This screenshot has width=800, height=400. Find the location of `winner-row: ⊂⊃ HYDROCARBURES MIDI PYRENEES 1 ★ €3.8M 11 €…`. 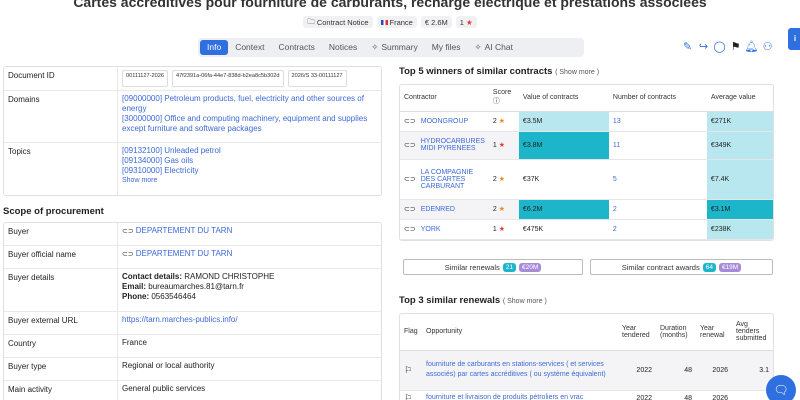

winner-row: ⊂⊃ HYDROCARBURES MIDI PYRENEES 1 ★ €3.8M 11 €… is located at coordinates (586, 145).